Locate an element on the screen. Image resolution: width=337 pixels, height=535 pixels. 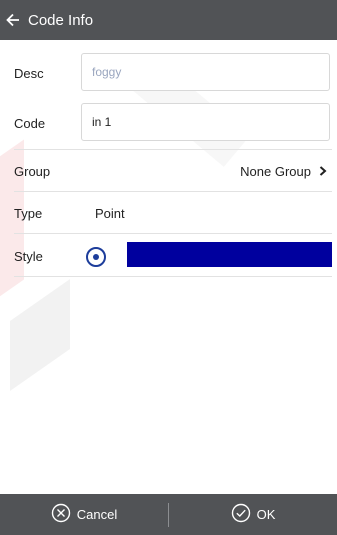
app-header: Code Info is located at coordinates (168, 20).